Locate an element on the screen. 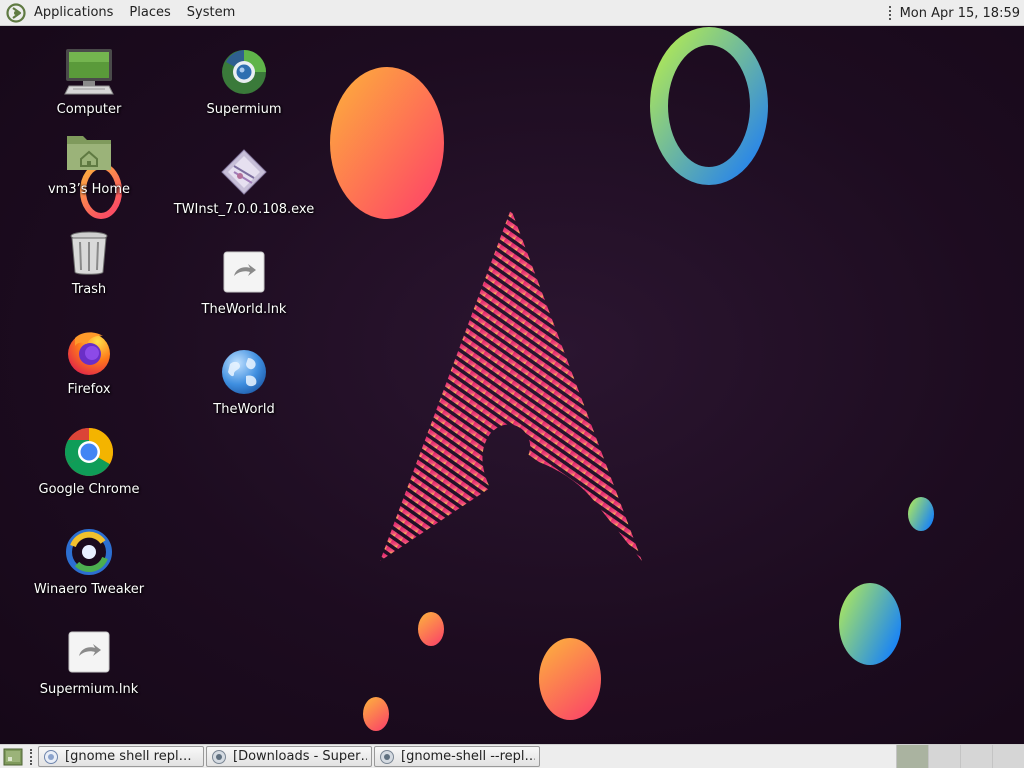 This screenshot has height=768, width=1024. places-menu: Places is located at coordinates (149, 13).